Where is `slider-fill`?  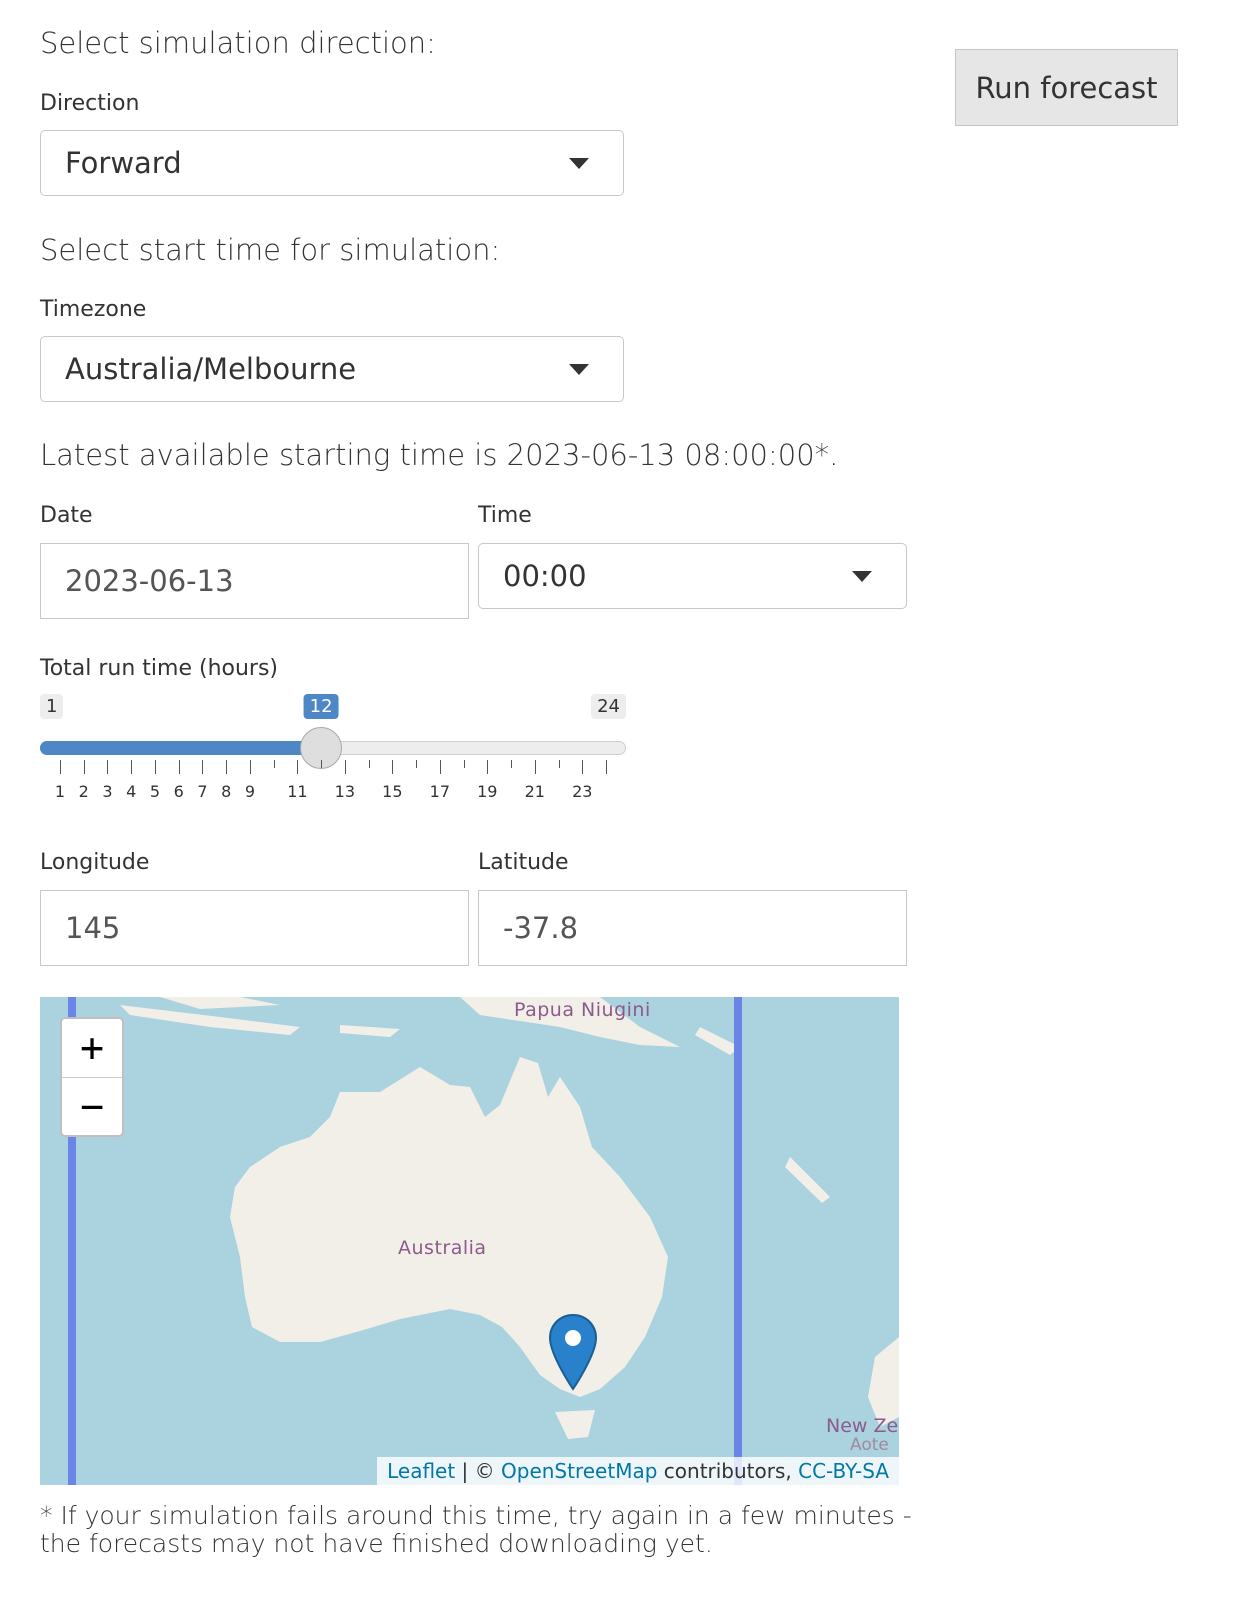
slider-fill is located at coordinates (181, 748).